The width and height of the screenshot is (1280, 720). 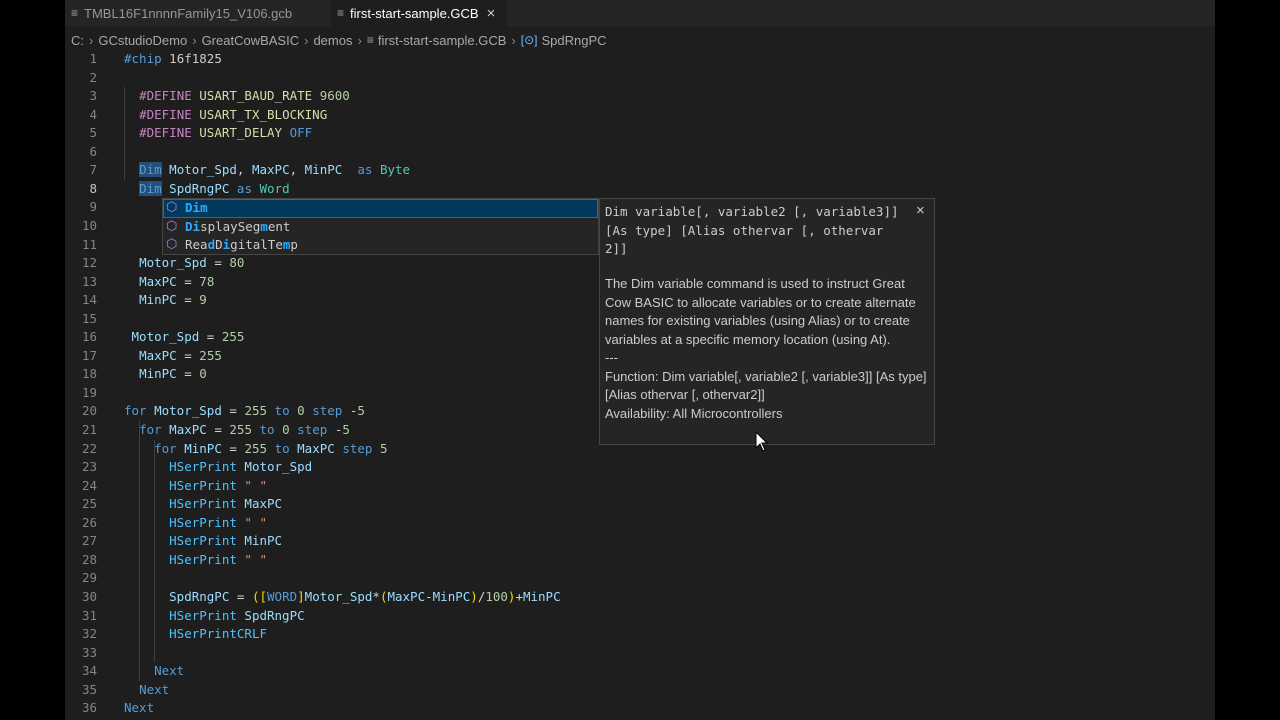 I want to click on line-number: 11, so click(x=89, y=244).